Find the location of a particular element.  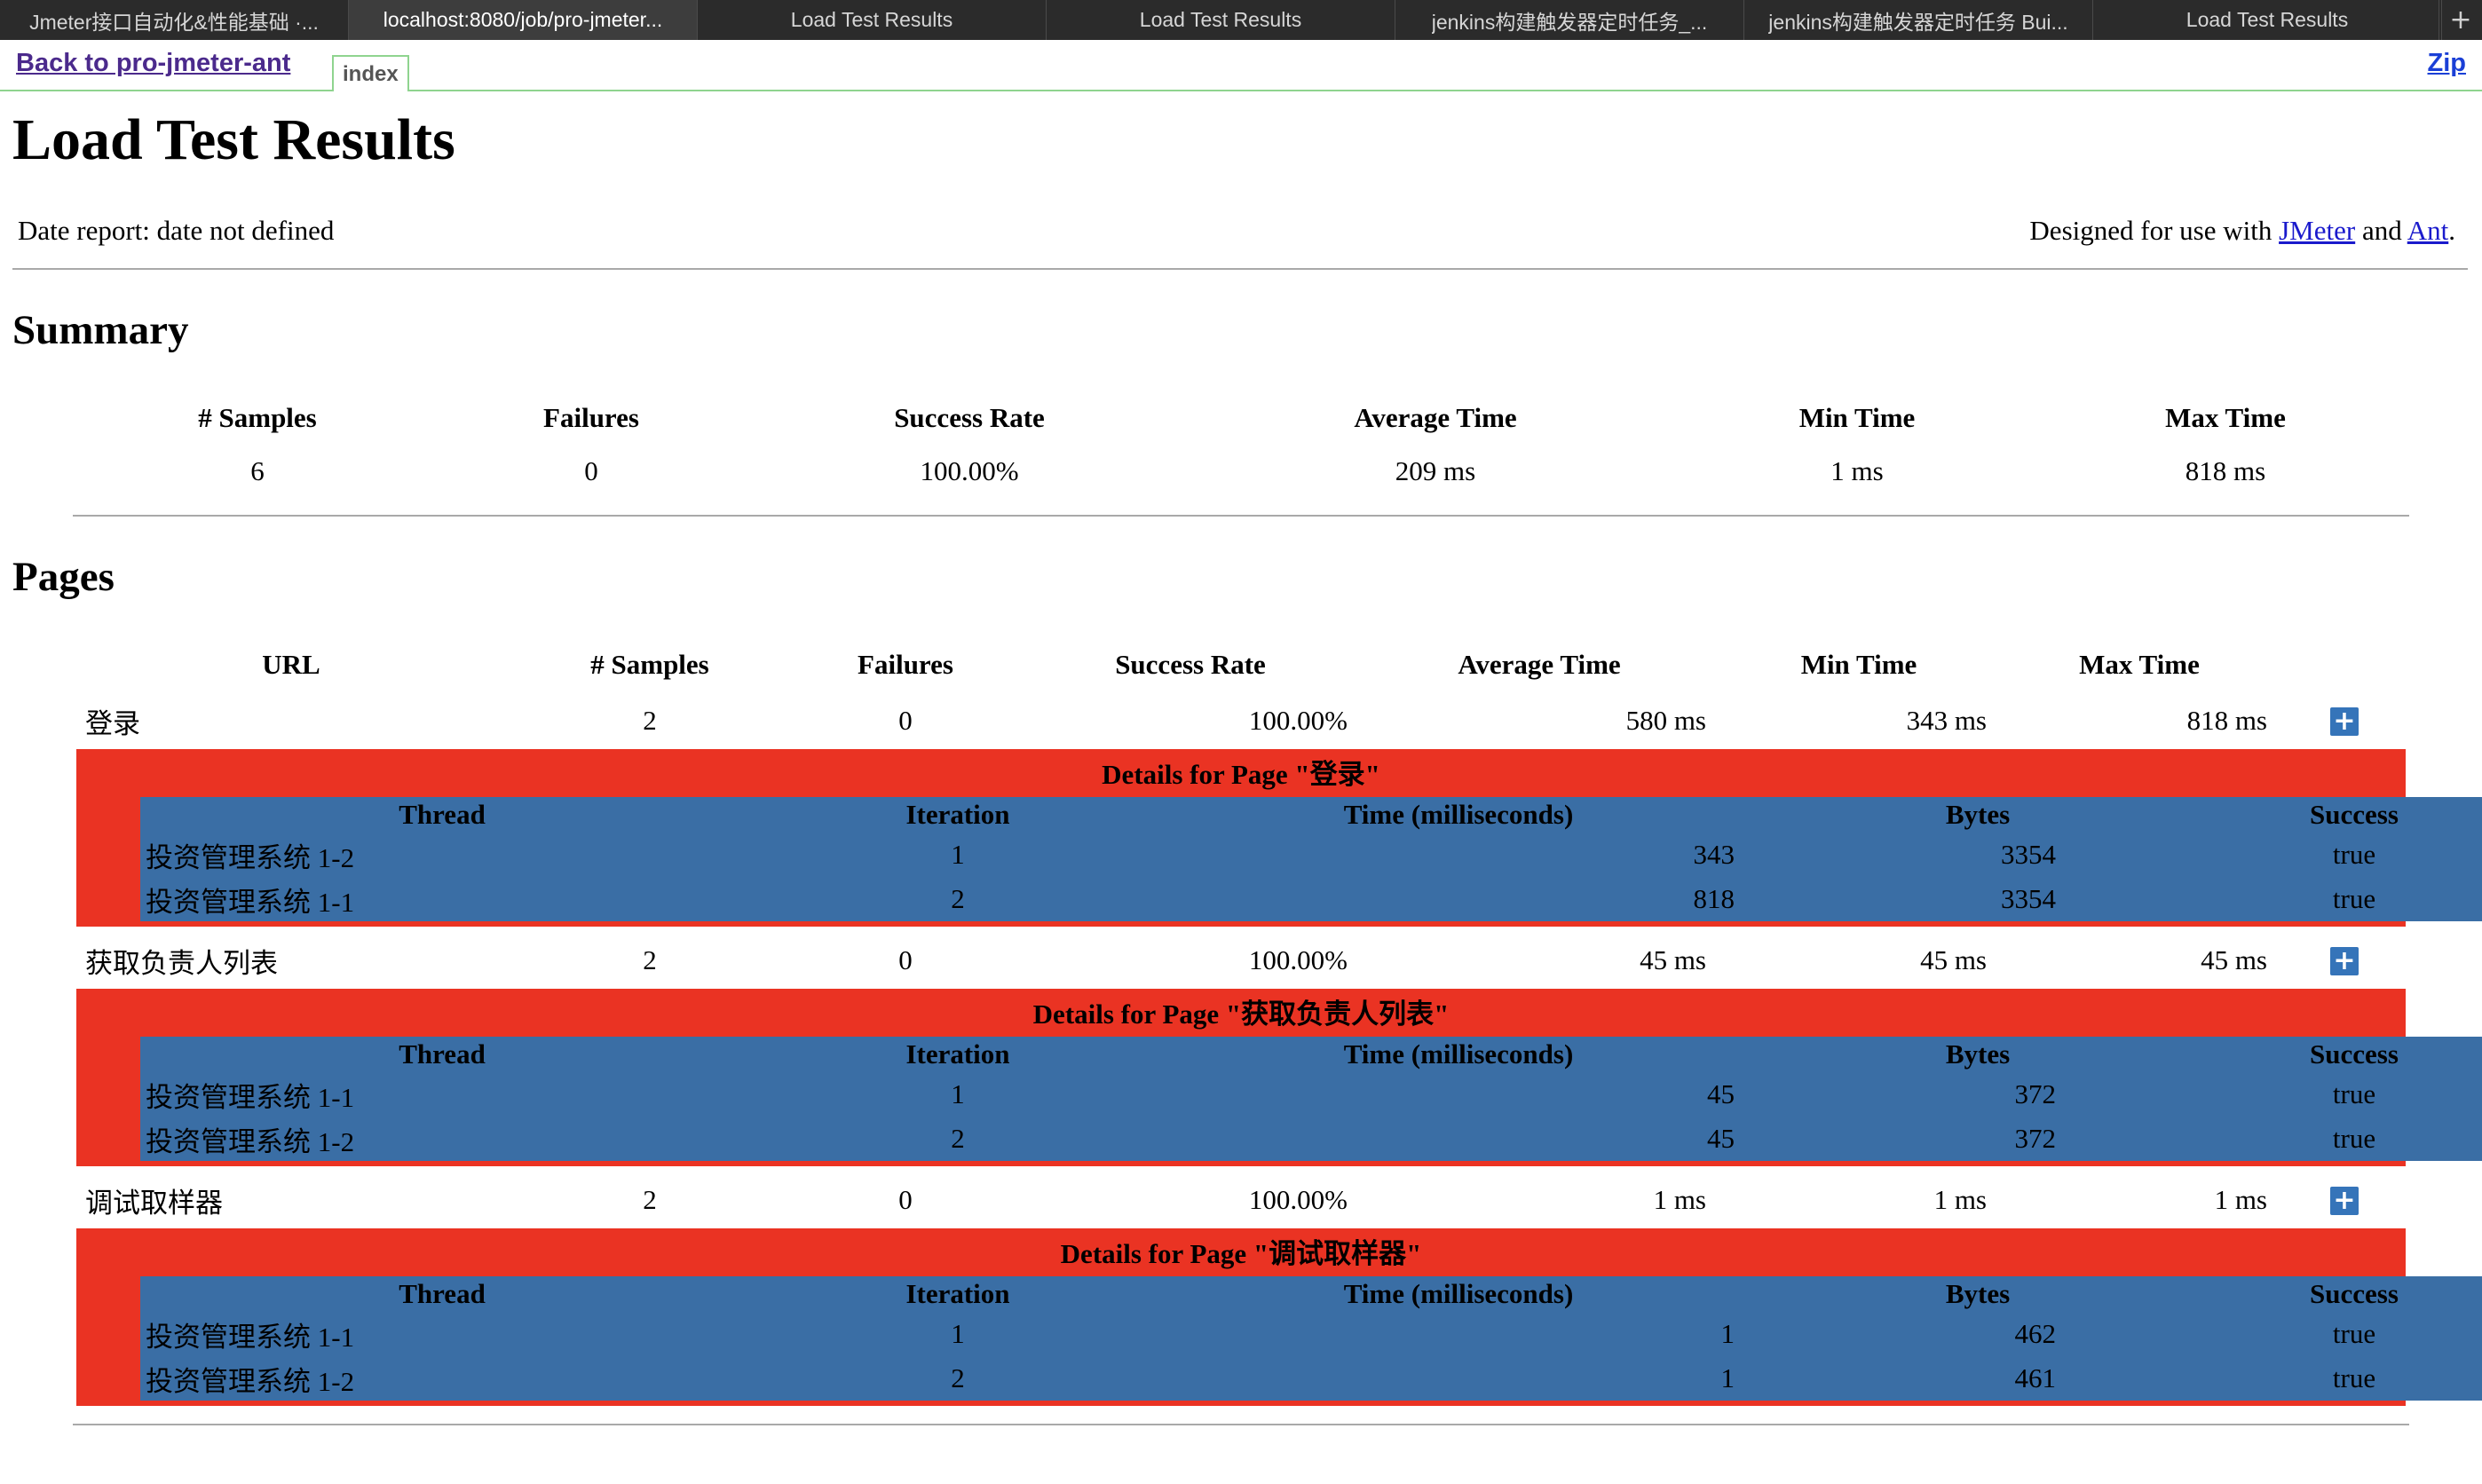

page-min-time-cell: 45 ms is located at coordinates (1954, 960).